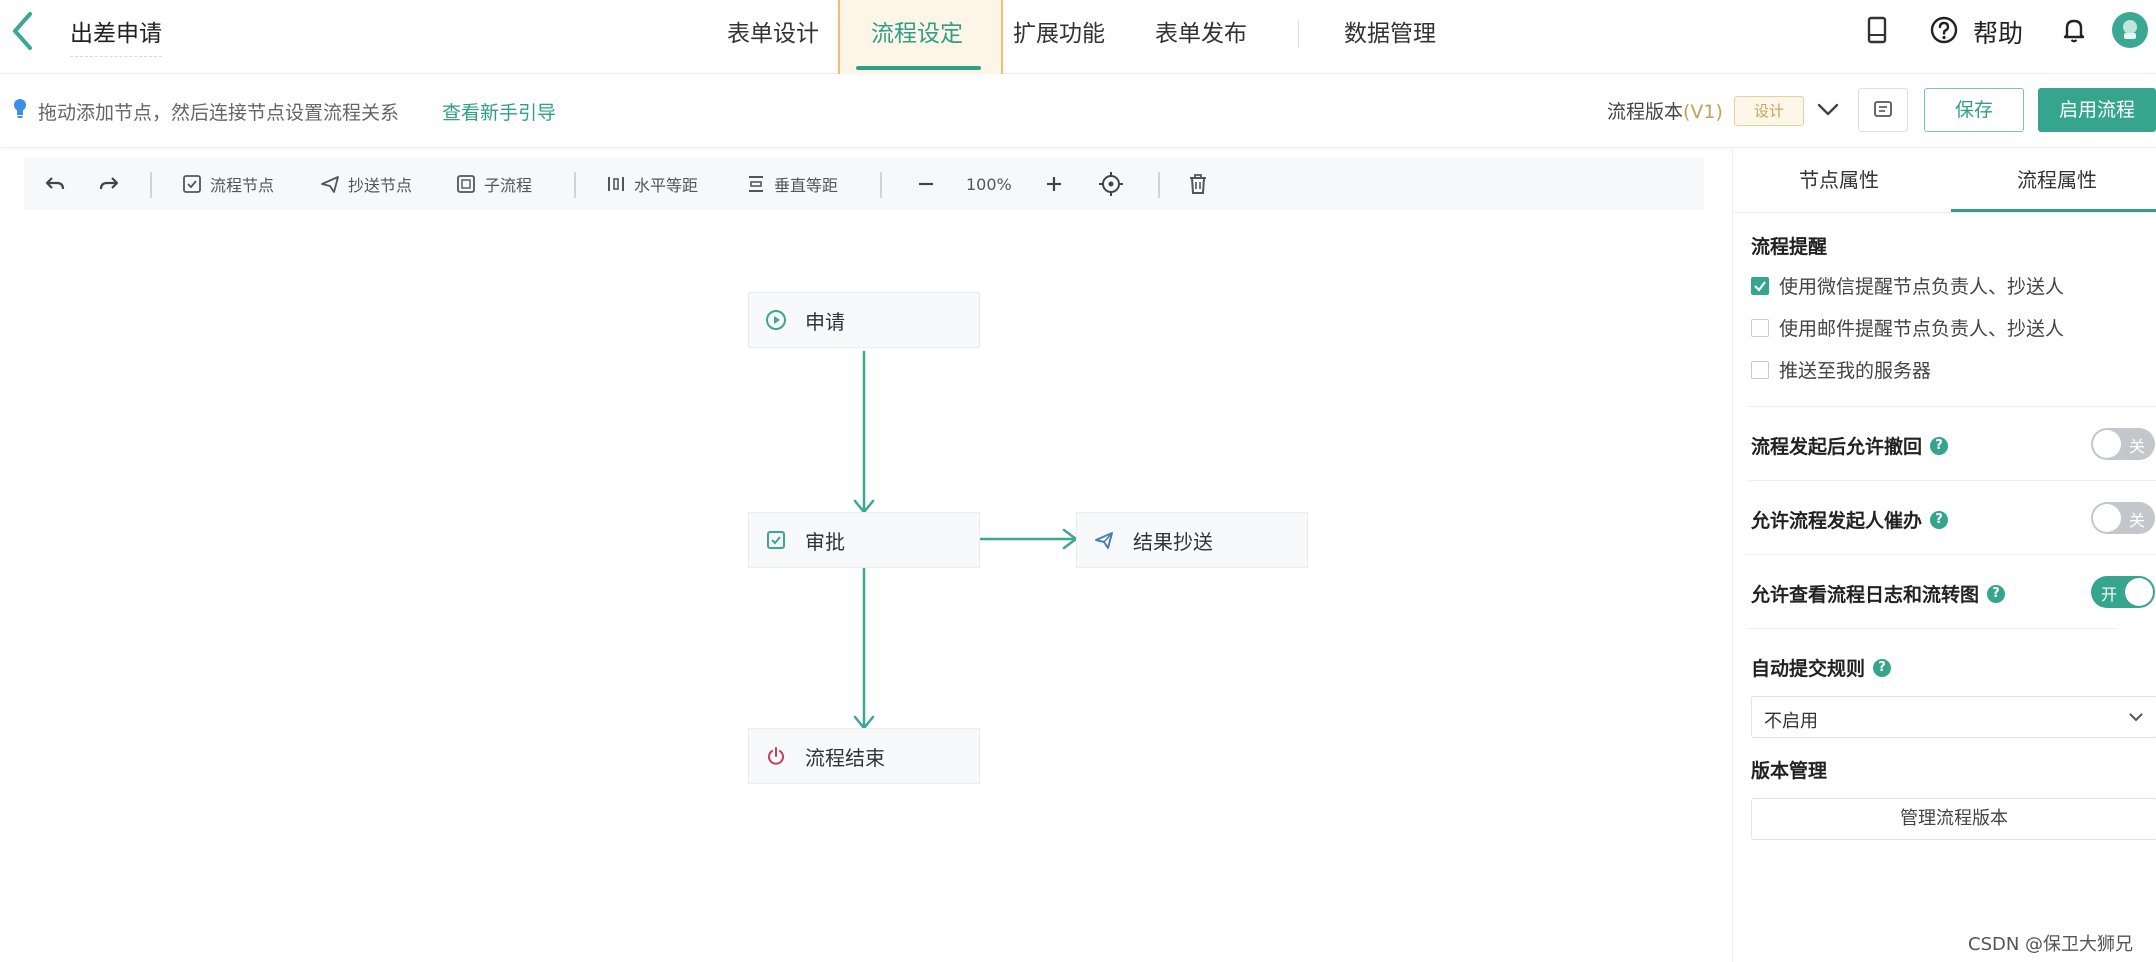 The height and width of the screenshot is (962, 2156). What do you see at coordinates (192, 184) in the screenshot?
I see `flow-node-icon` at bounding box center [192, 184].